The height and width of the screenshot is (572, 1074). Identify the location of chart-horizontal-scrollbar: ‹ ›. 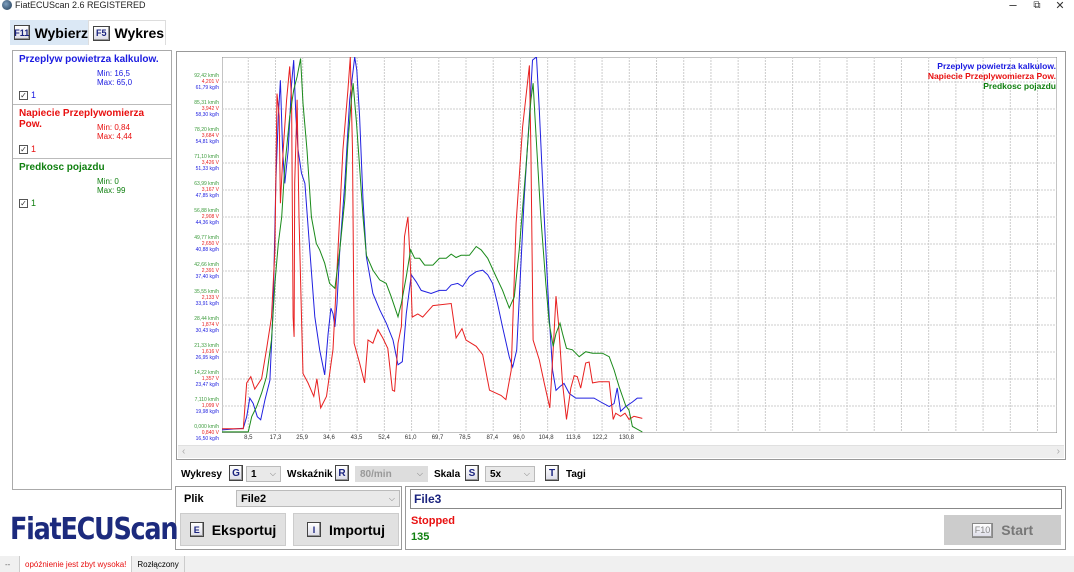
(621, 451).